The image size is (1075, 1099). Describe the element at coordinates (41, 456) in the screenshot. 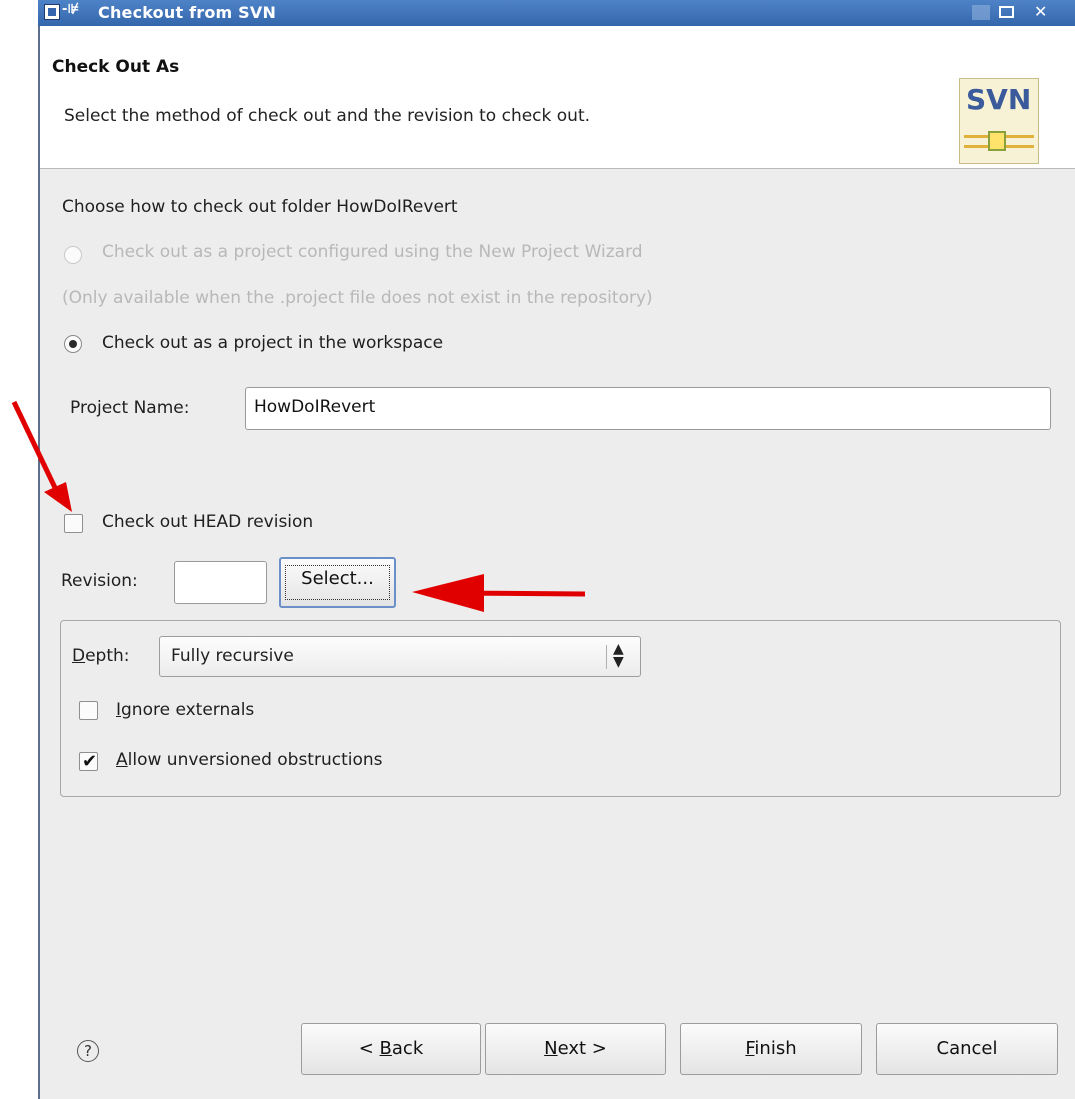

I see `annotation-arrow-checkbox` at that location.